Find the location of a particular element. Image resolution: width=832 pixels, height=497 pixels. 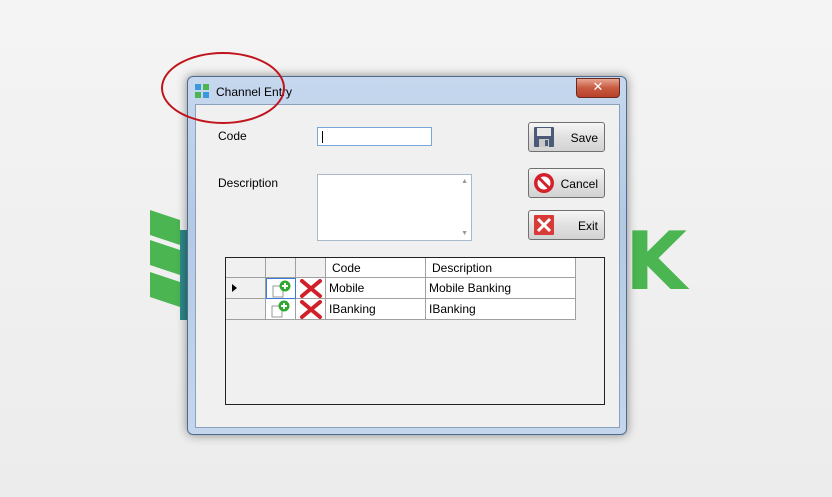

exit-button: Exit is located at coordinates (566, 225).